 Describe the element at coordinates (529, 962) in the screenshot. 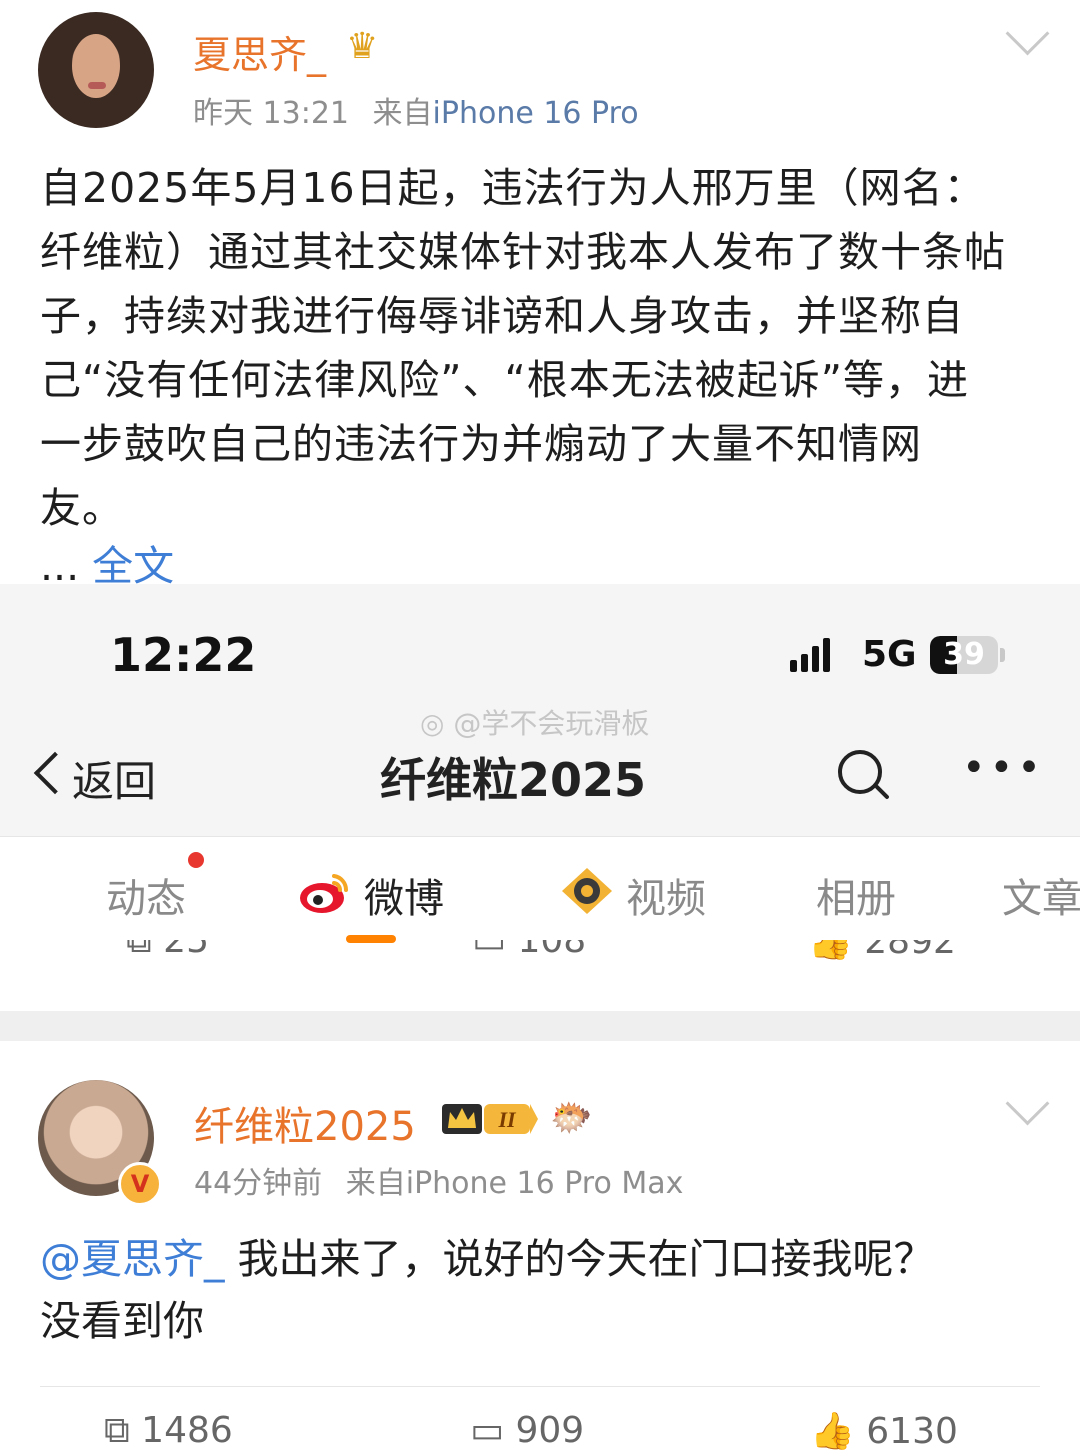

I see `comment-button: ▭ 108` at that location.